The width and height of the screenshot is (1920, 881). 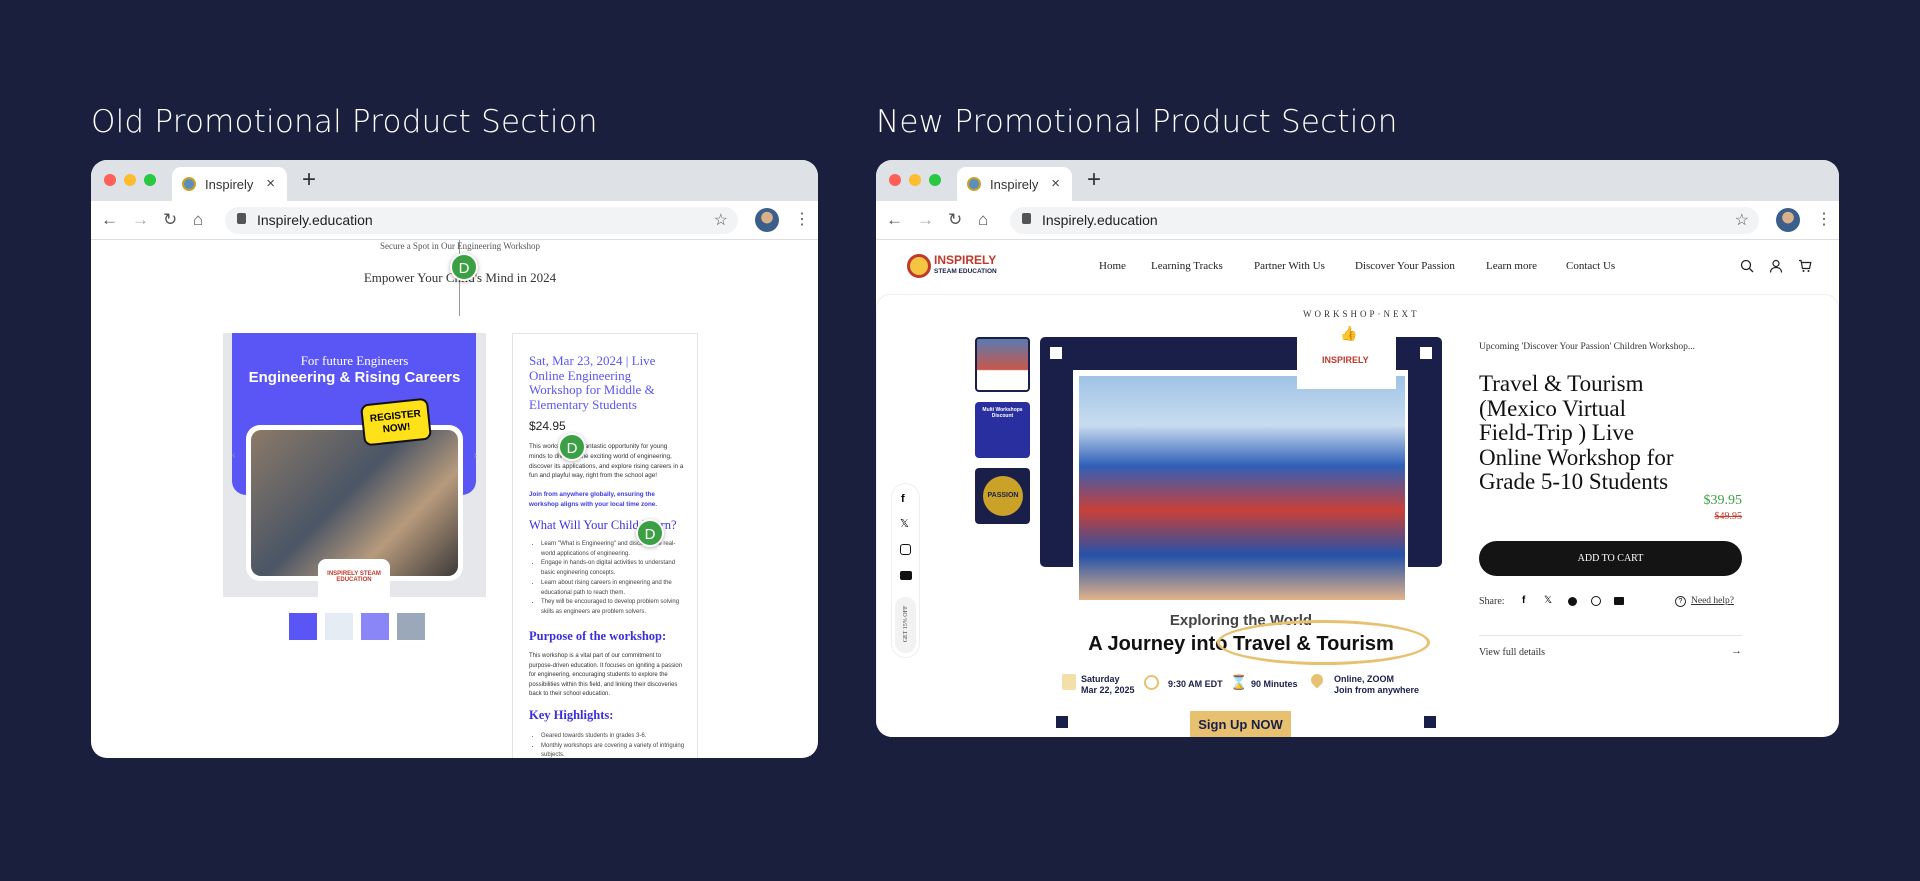 I want to click on share-pinterest-icon, so click(x=1572, y=601).